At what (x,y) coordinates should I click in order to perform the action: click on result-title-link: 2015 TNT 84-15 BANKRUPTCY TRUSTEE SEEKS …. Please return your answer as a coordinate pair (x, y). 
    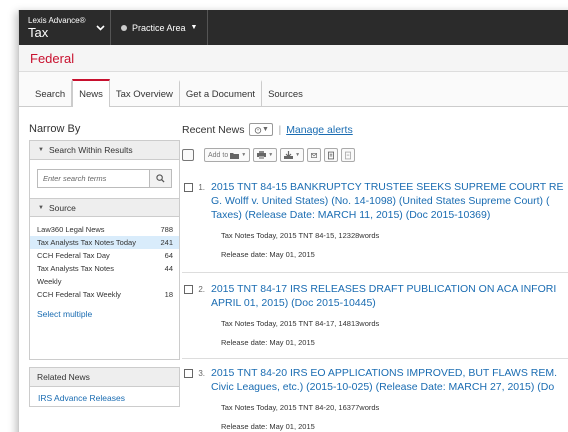
    Looking at the image, I should click on (389, 201).